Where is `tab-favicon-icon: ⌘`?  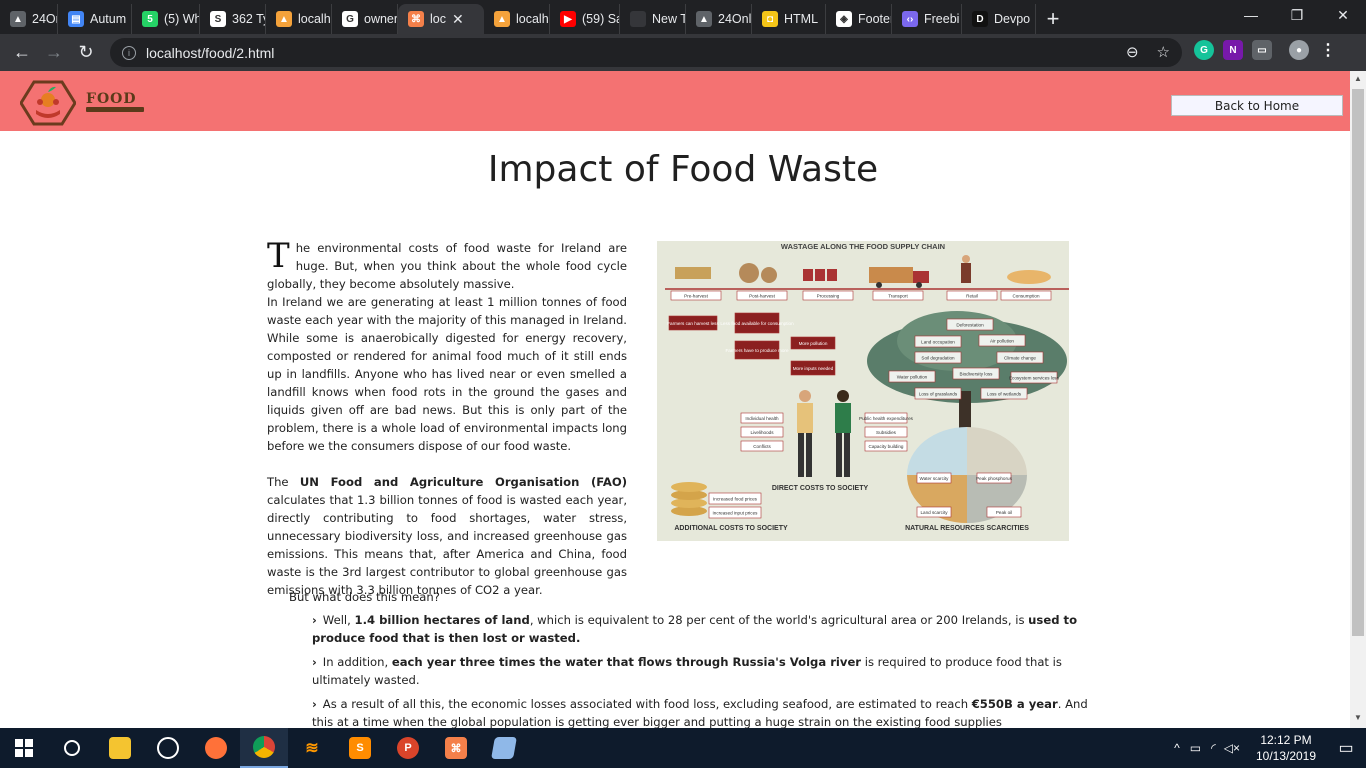 tab-favicon-icon: ⌘ is located at coordinates (416, 19).